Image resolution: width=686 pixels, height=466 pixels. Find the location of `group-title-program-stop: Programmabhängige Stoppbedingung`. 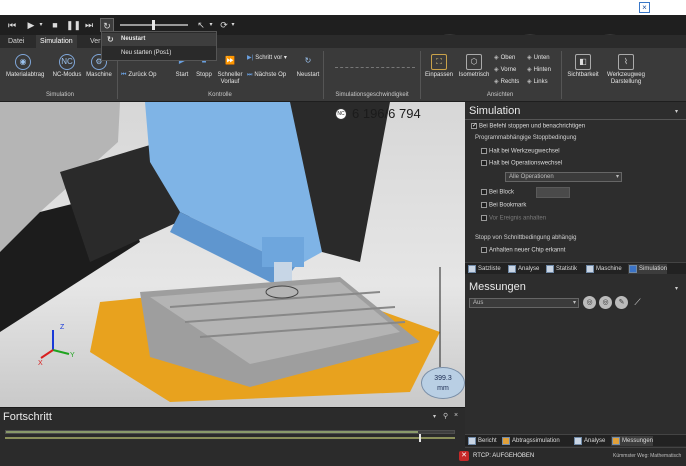

group-title-program-stop: Programmabhängige Stoppbedingung is located at coordinates (526, 138).